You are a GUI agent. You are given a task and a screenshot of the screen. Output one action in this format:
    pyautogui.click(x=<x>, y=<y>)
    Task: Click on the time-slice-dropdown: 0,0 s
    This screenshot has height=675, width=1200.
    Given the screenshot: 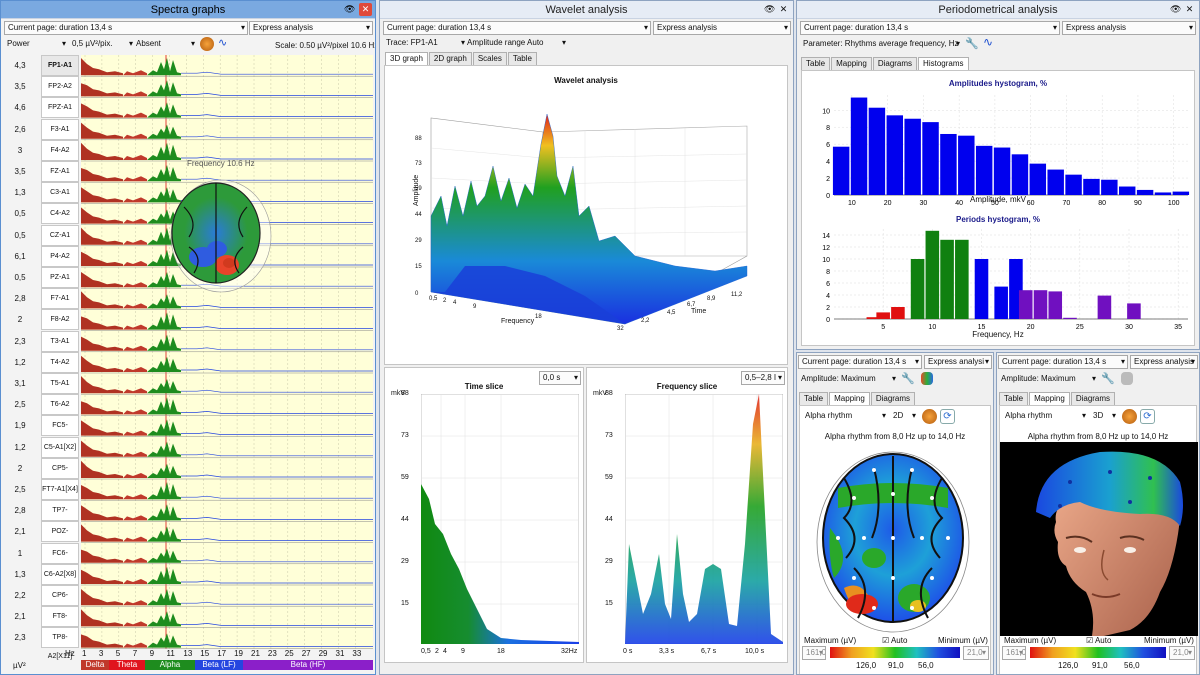 What is the action you would take?
    pyautogui.click(x=560, y=378)
    